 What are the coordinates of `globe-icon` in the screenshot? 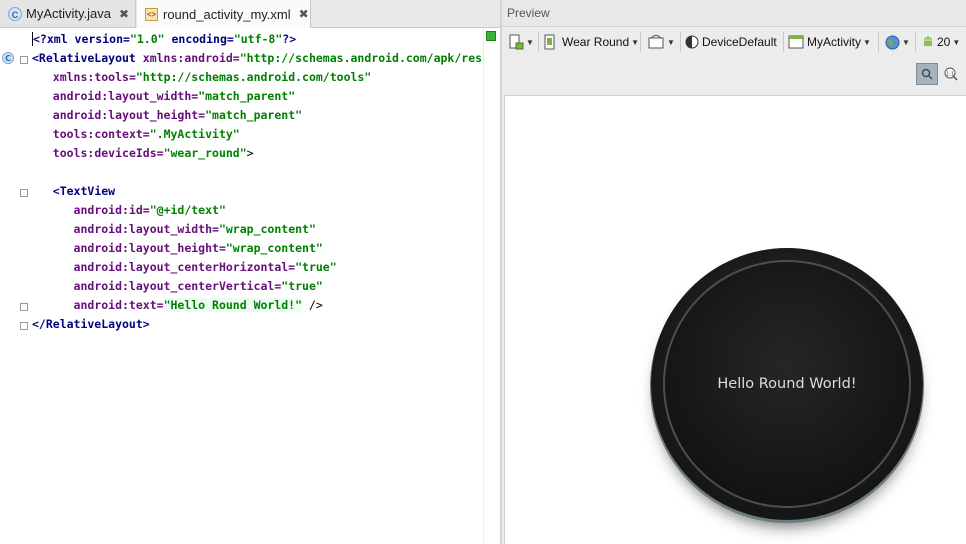 It's located at (892, 42).